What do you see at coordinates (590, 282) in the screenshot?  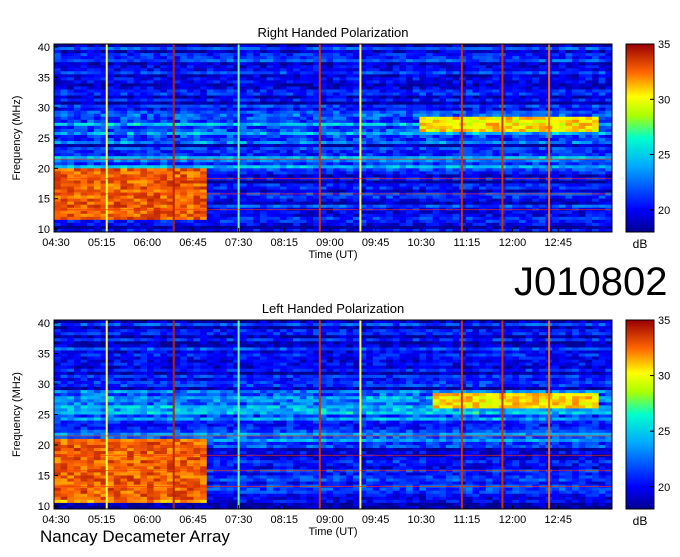 I see `observation-id: J010802` at bounding box center [590, 282].